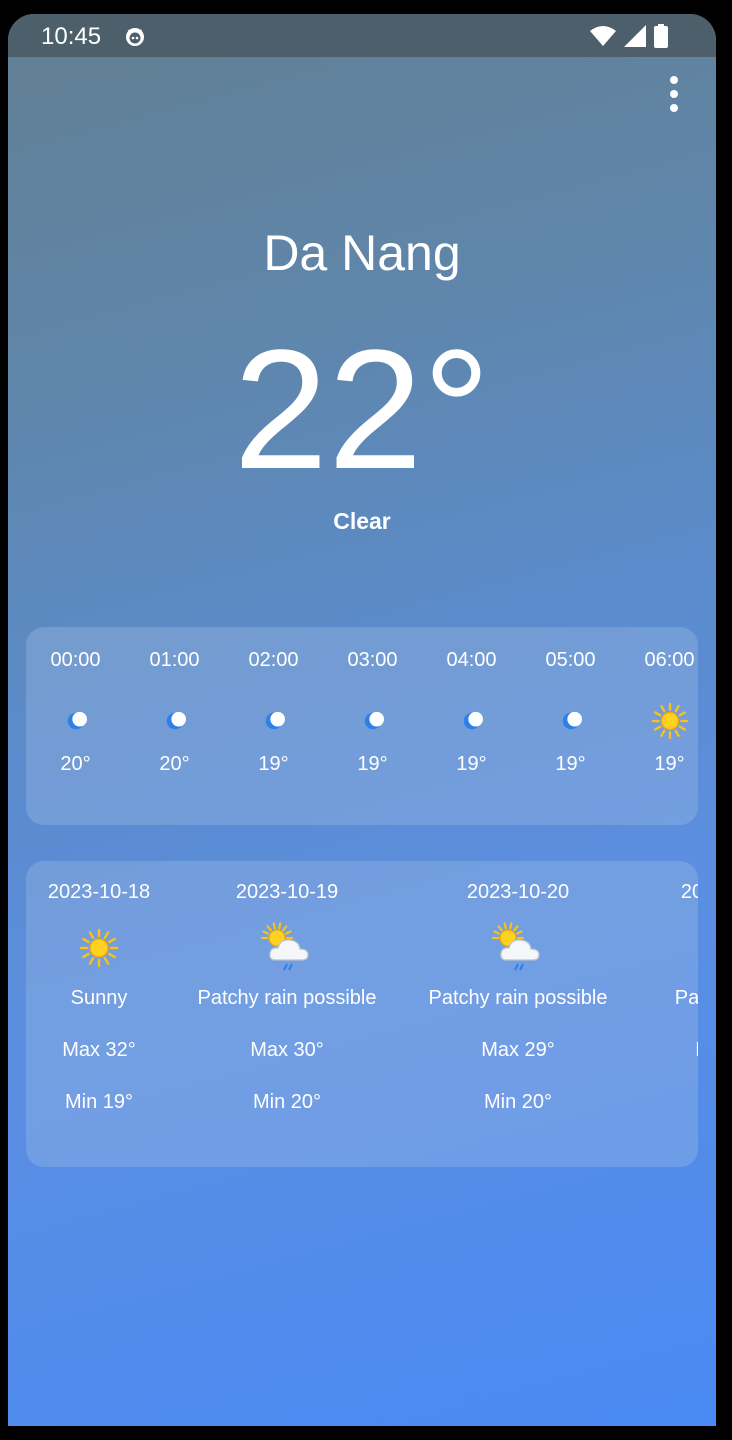  I want to click on day-date: 2023-10-20, so click(518, 892).